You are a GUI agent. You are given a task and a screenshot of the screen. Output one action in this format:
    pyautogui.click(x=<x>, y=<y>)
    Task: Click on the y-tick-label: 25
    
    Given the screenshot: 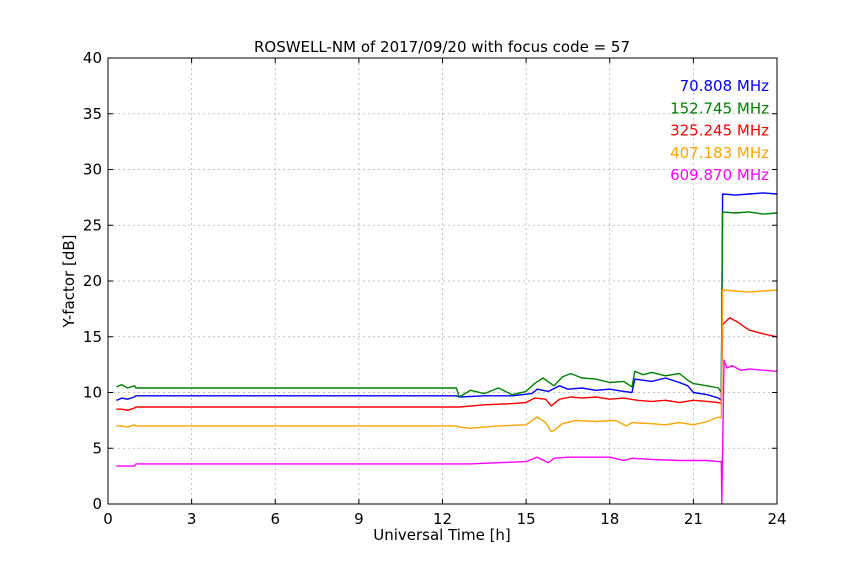 What is the action you would take?
    pyautogui.click(x=92, y=225)
    